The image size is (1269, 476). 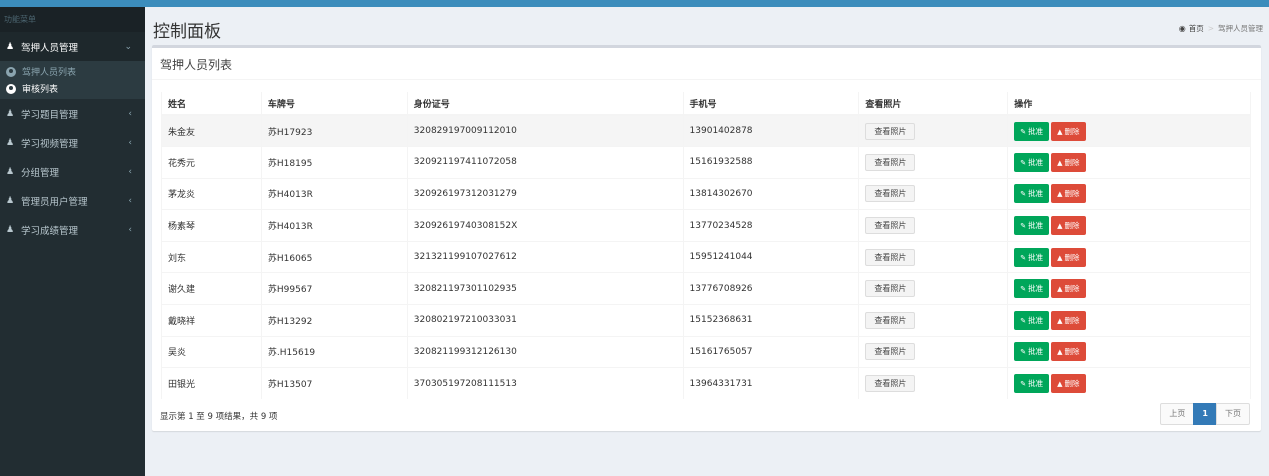 I want to click on cell-plate: 苏H17923, so click(x=334, y=130).